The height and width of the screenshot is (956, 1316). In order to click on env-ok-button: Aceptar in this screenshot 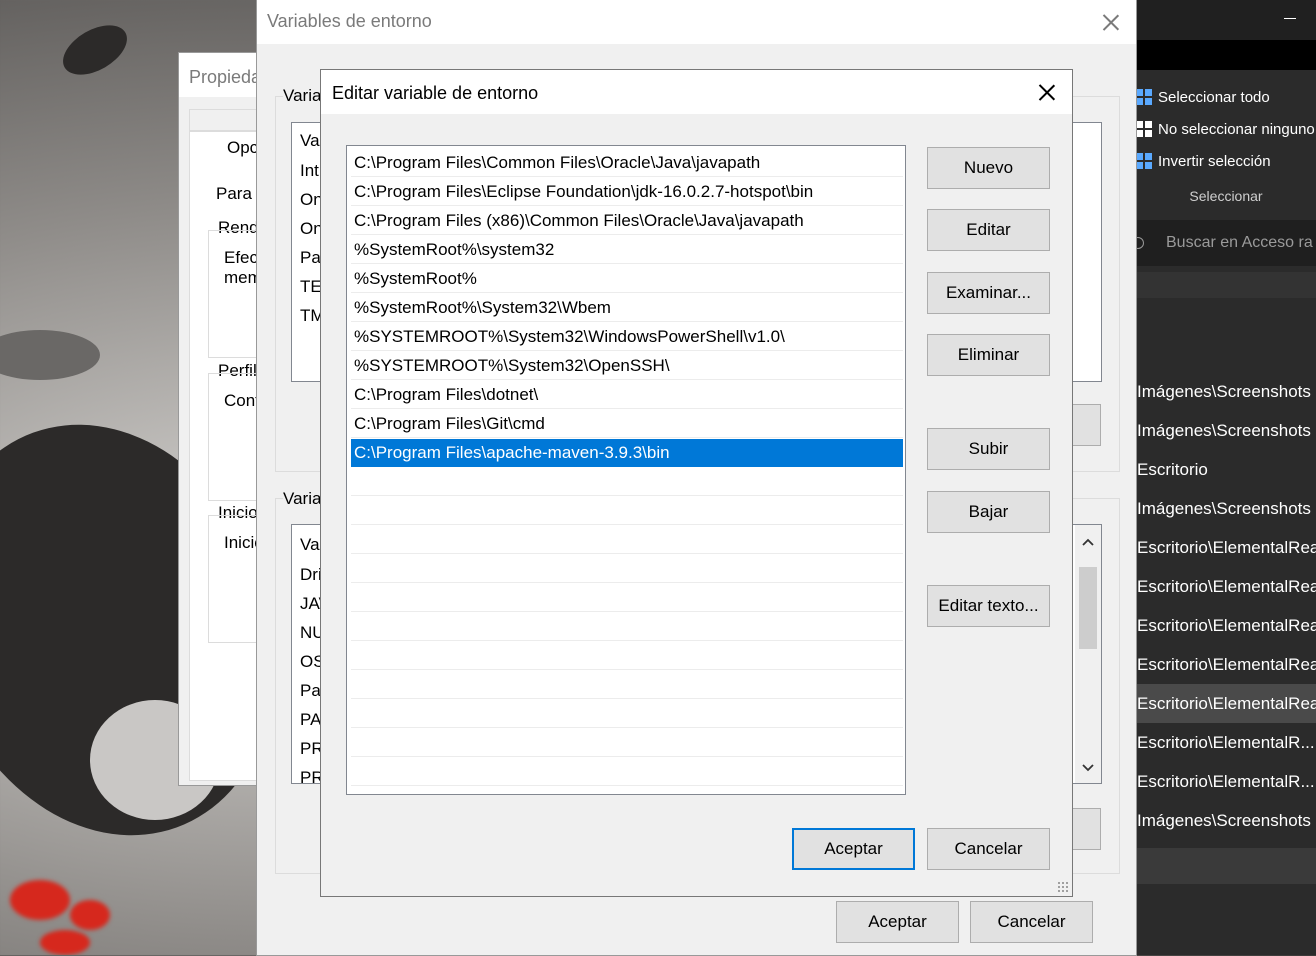, I will do `click(897, 922)`.